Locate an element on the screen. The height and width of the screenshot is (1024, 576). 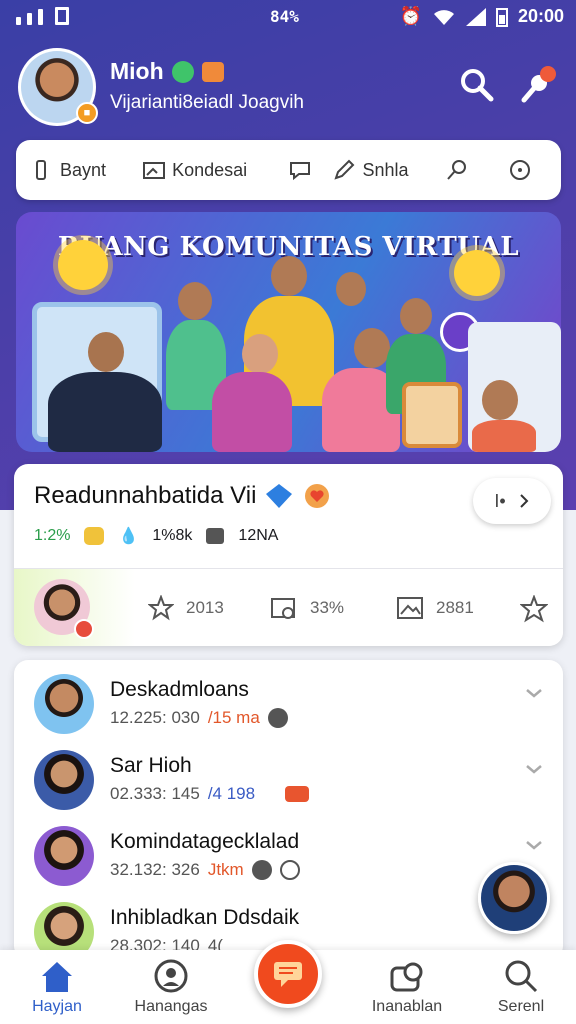
drop-icon: 💧 is located at coordinates (128, 536).